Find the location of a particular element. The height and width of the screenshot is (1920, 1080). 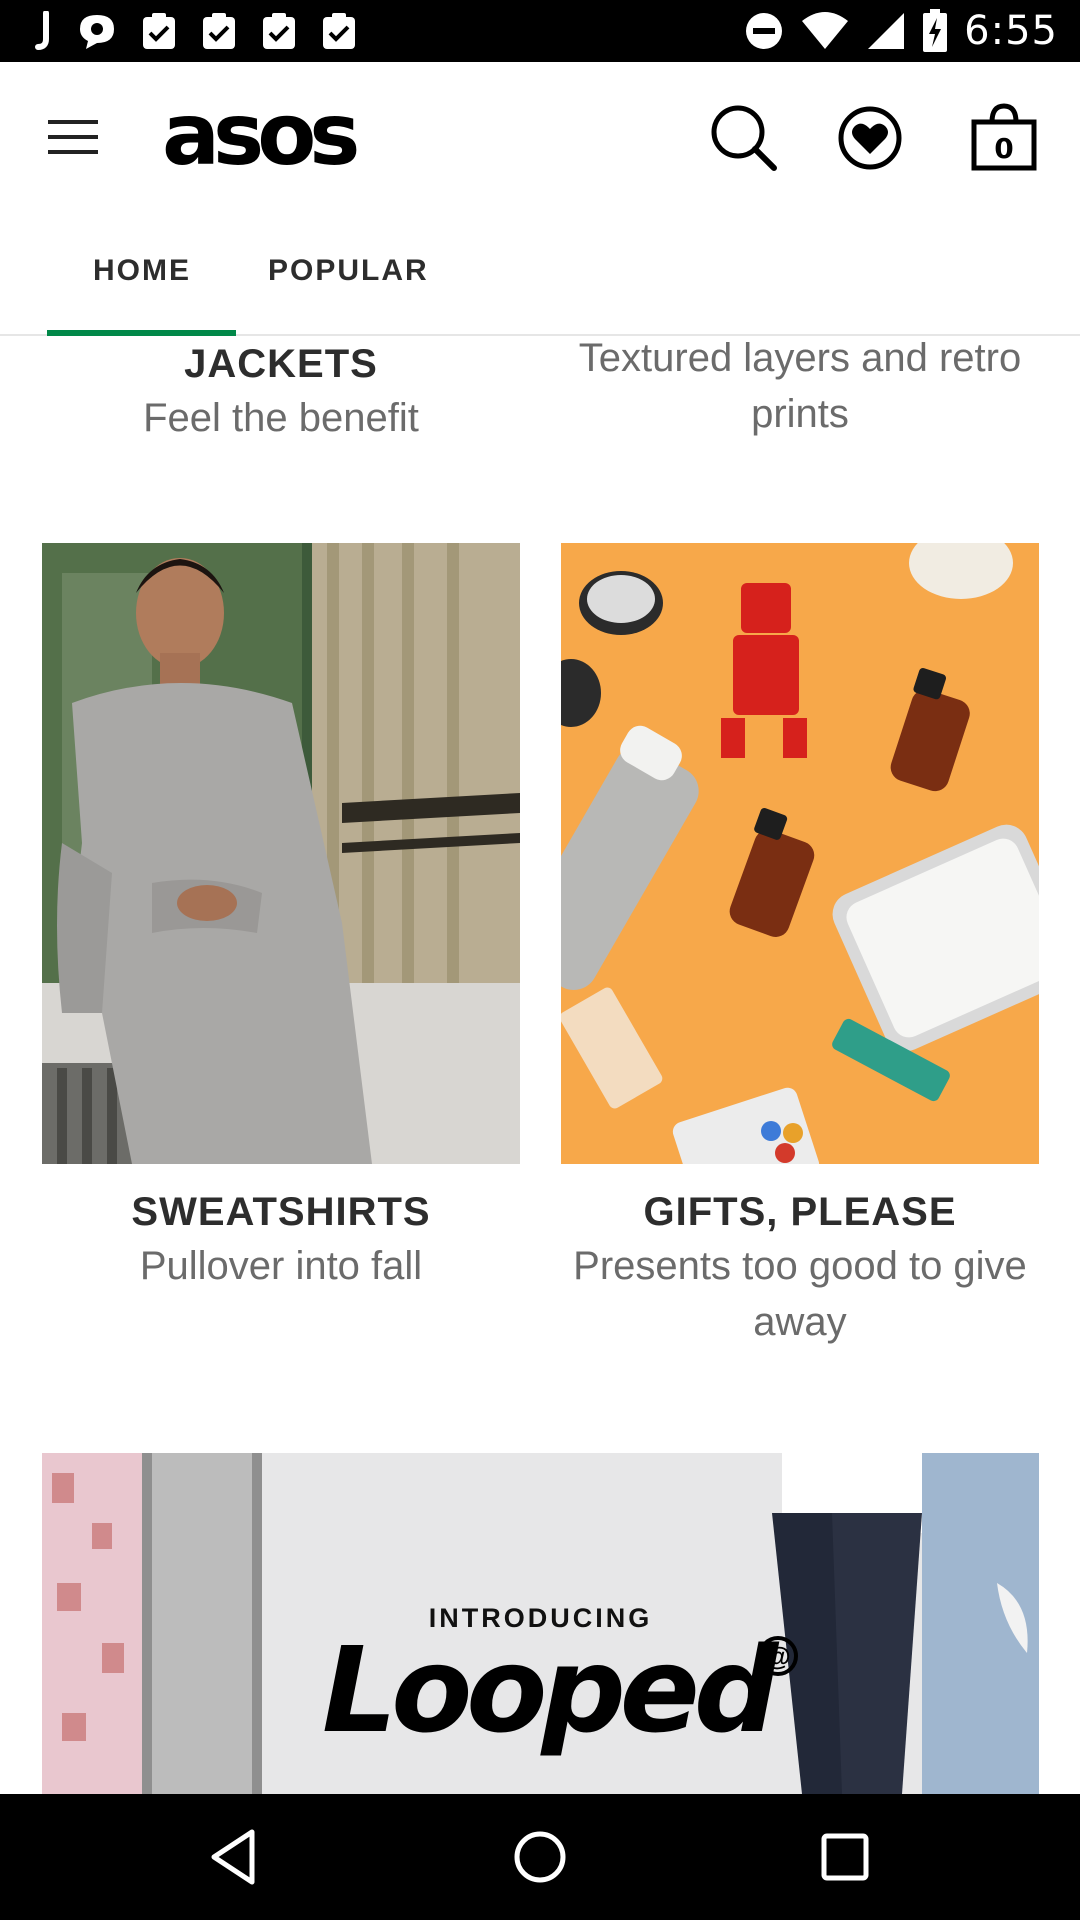

status-time: 6:55 is located at coordinates (1011, 31).